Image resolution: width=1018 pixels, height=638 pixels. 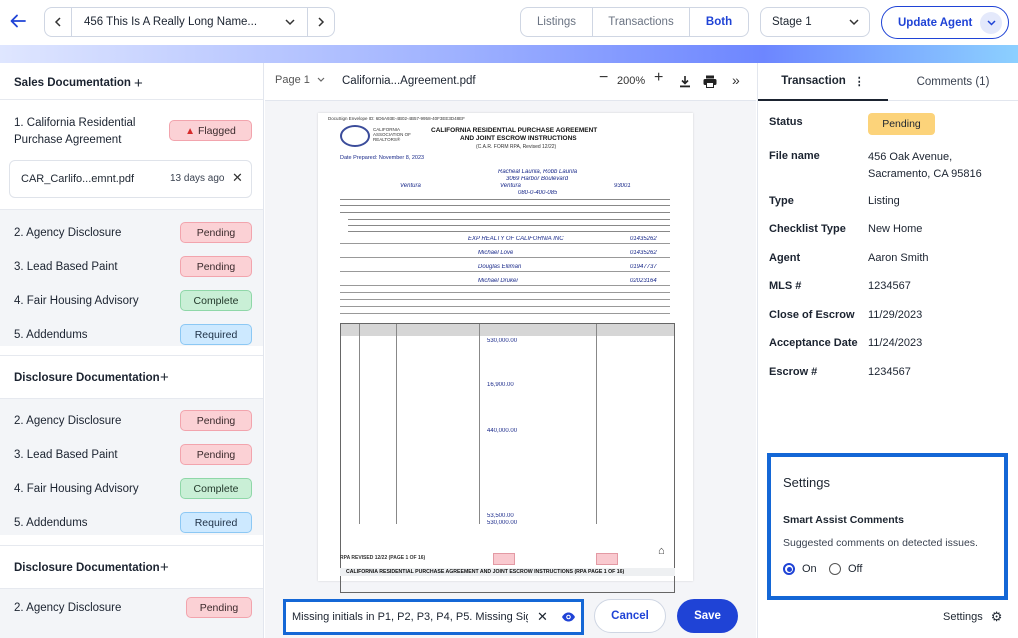 I want to click on status-badge: Complete, so click(x=216, y=300).